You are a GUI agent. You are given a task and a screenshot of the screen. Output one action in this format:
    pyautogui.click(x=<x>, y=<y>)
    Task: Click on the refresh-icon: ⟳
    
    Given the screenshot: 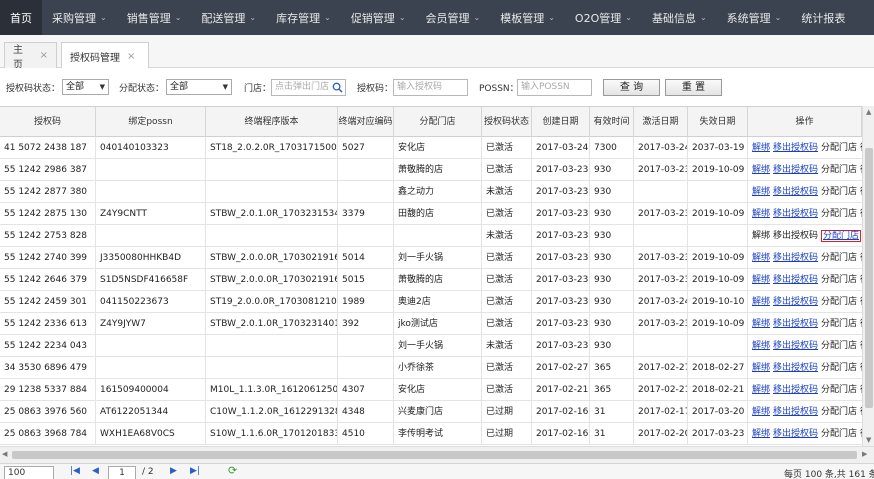 What is the action you would take?
    pyautogui.click(x=232, y=470)
    